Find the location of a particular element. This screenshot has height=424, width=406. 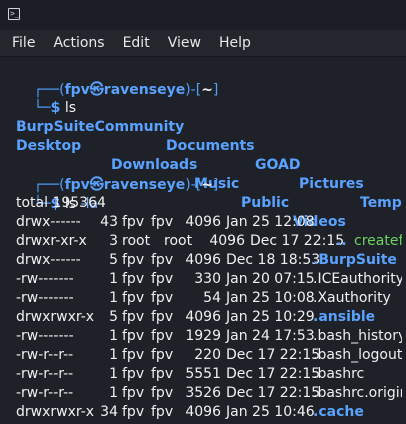

modified-date: Jan 25 10:46 is located at coordinates (270, 412).